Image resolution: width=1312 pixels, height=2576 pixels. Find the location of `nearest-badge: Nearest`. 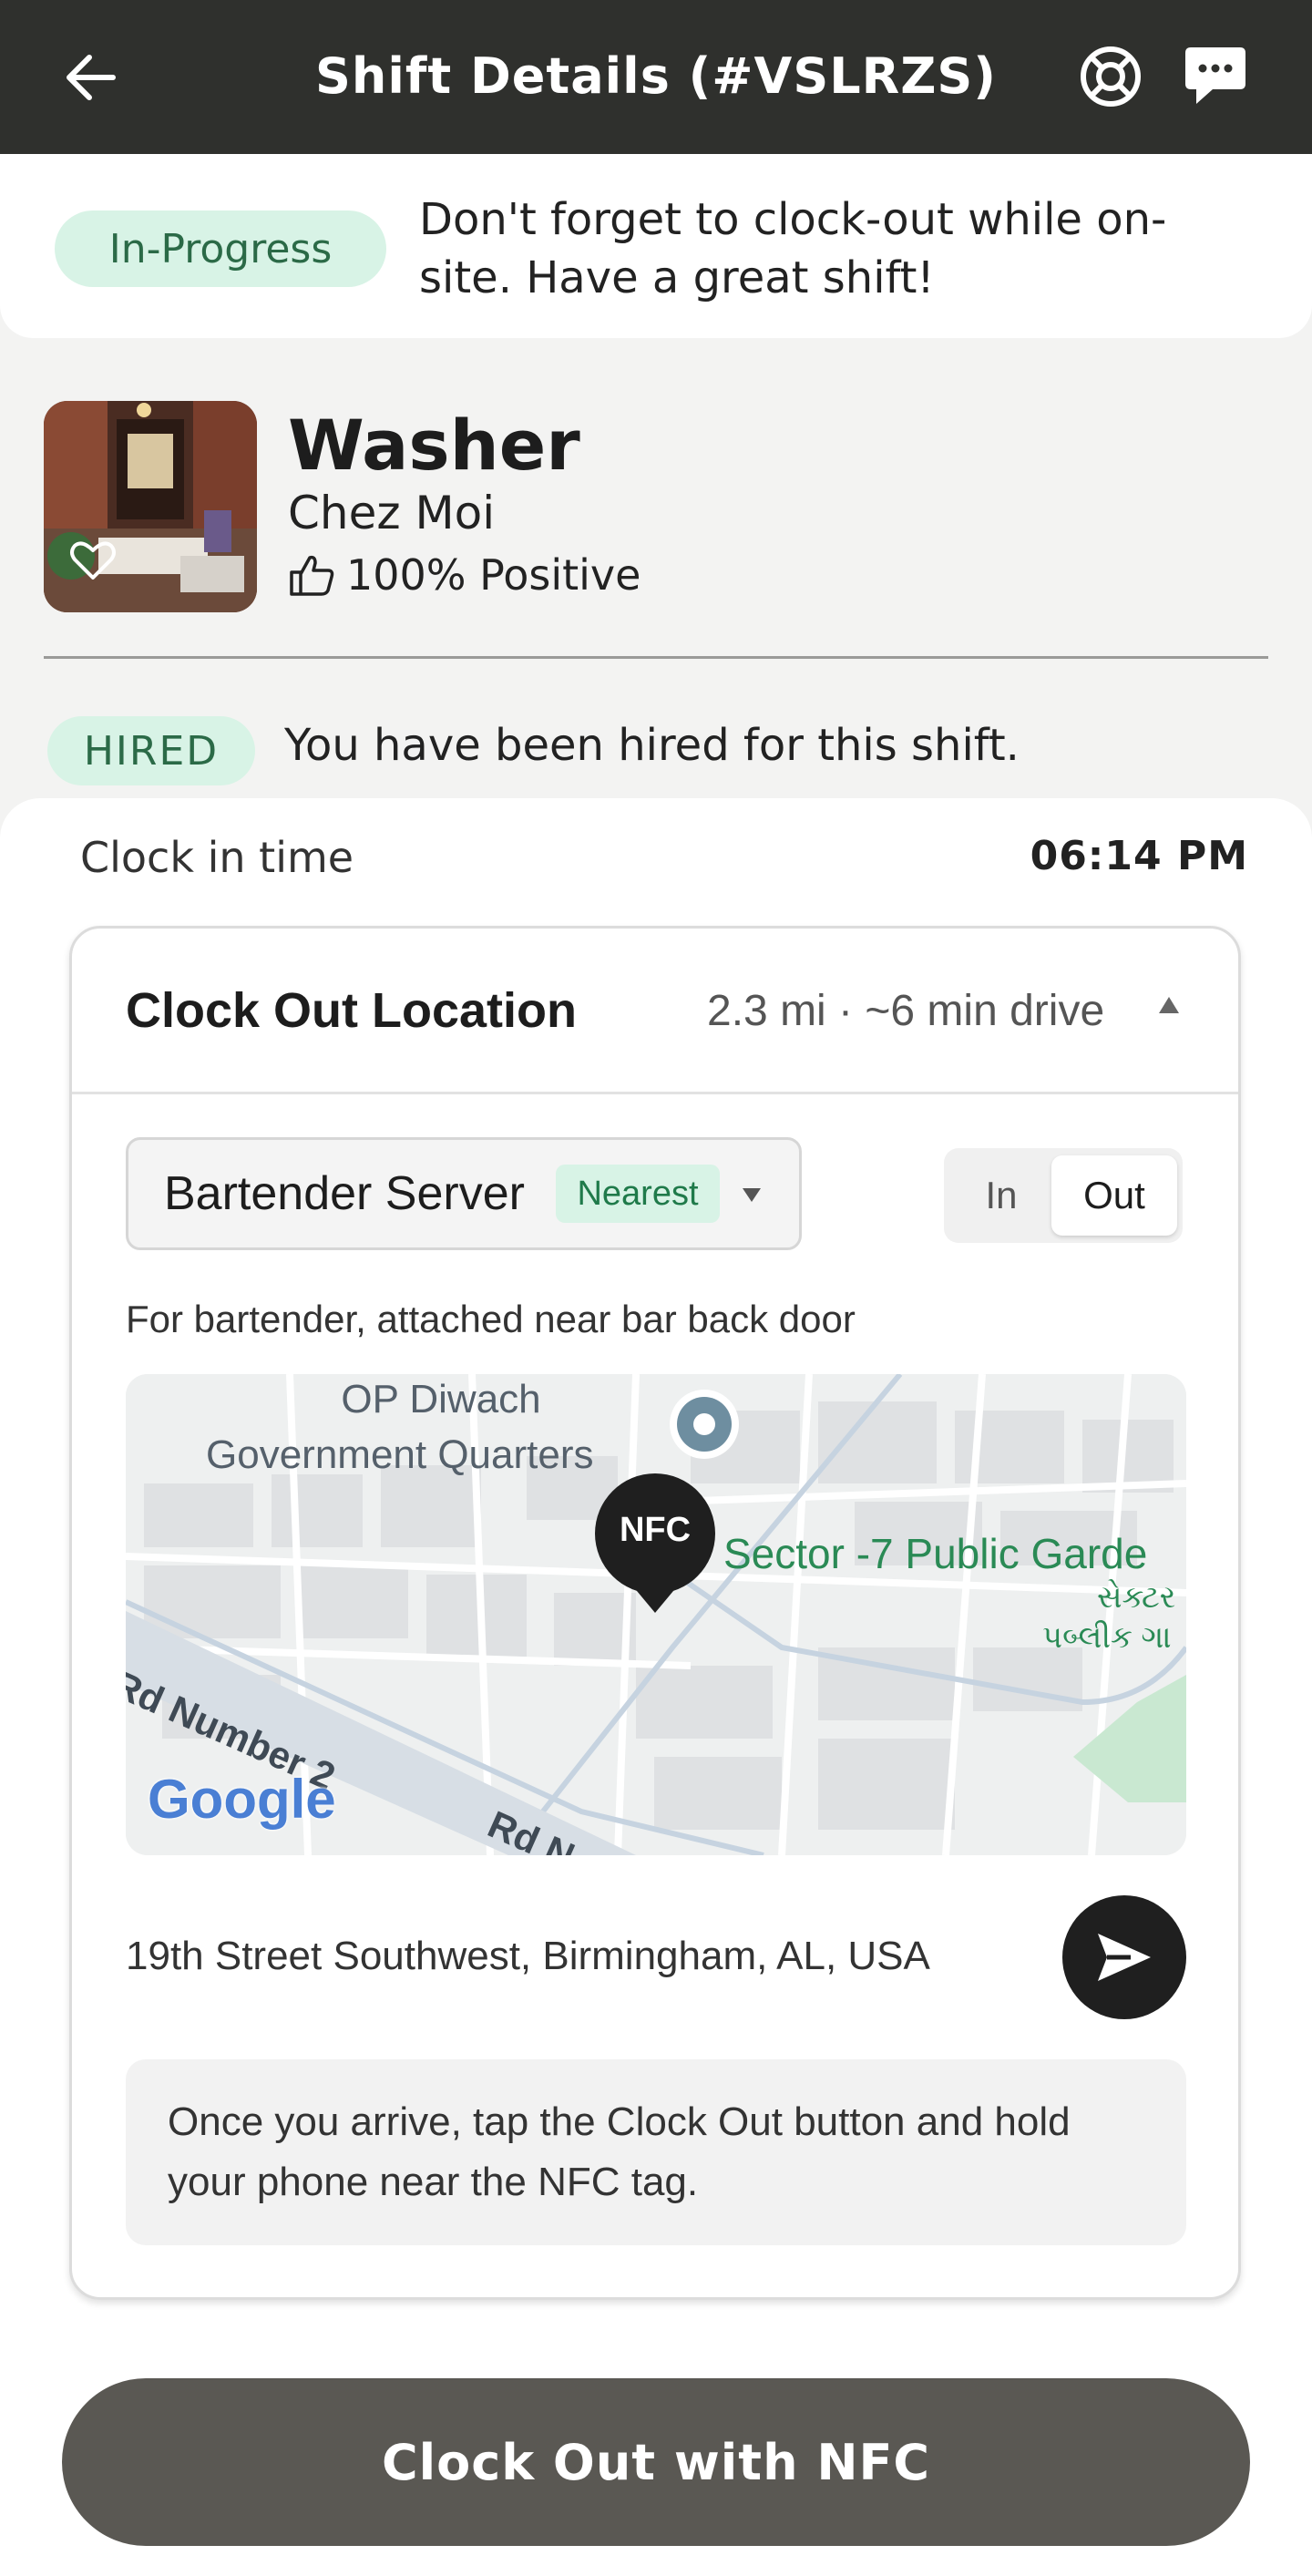

nearest-badge: Nearest is located at coordinates (638, 1194).